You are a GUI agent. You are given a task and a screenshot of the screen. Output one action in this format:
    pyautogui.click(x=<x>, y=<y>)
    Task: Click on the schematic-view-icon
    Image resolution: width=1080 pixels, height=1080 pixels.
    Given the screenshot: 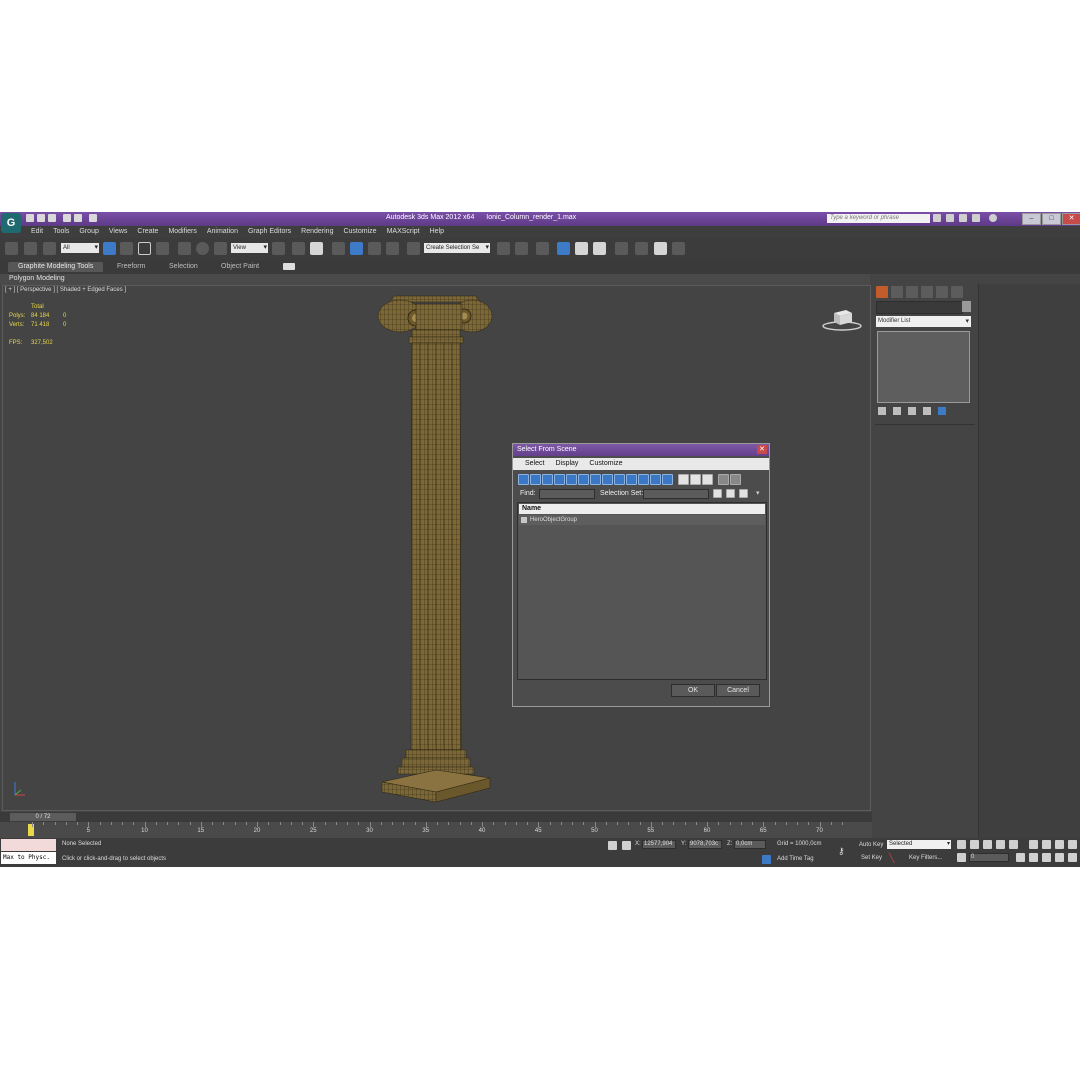 What is the action you would take?
    pyautogui.click(x=599, y=248)
    